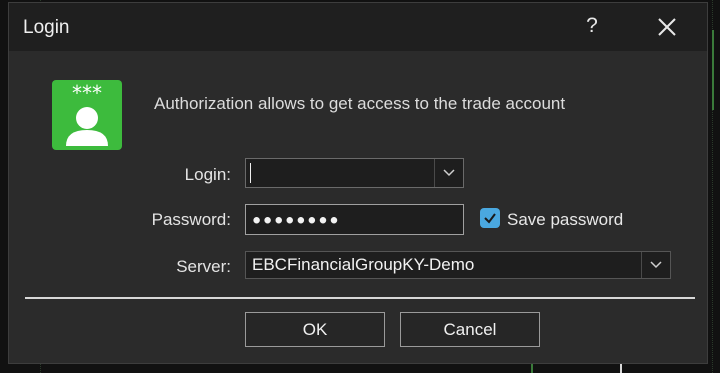 This screenshot has width=720, height=373. I want to click on server-label: Server:, so click(203, 266).